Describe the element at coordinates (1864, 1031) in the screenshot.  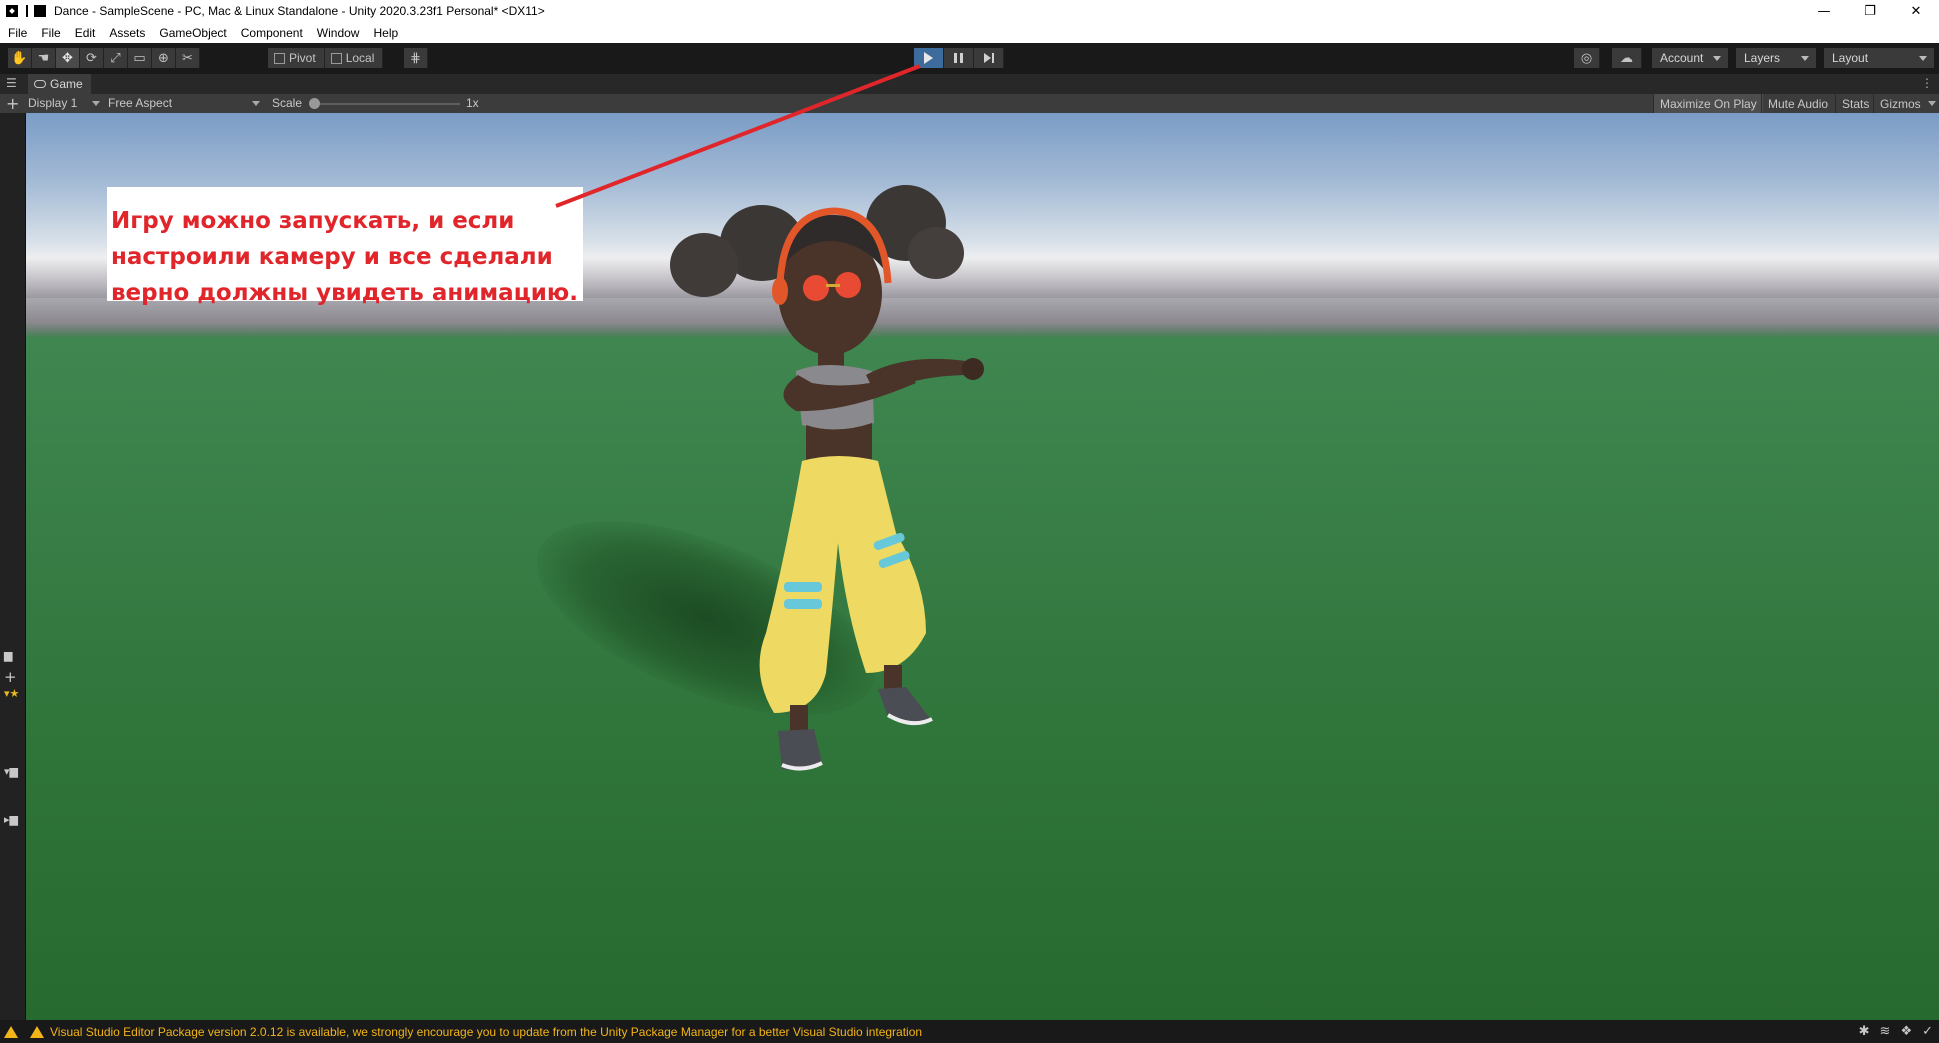
I see `bug-icon: ✱` at that location.